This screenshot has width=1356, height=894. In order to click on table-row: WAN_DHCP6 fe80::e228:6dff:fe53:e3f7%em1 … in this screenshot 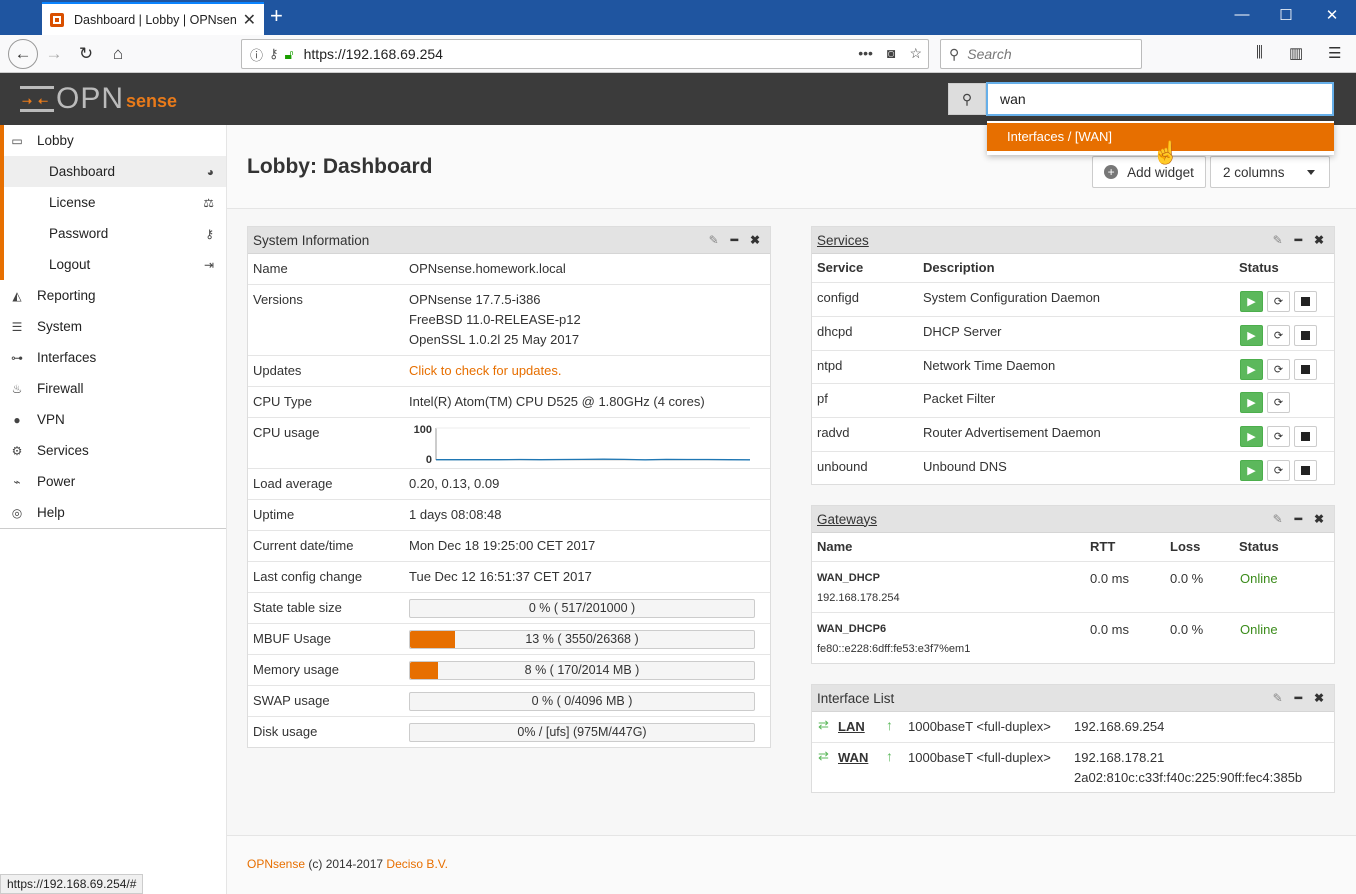, I will do `click(1073, 637)`.